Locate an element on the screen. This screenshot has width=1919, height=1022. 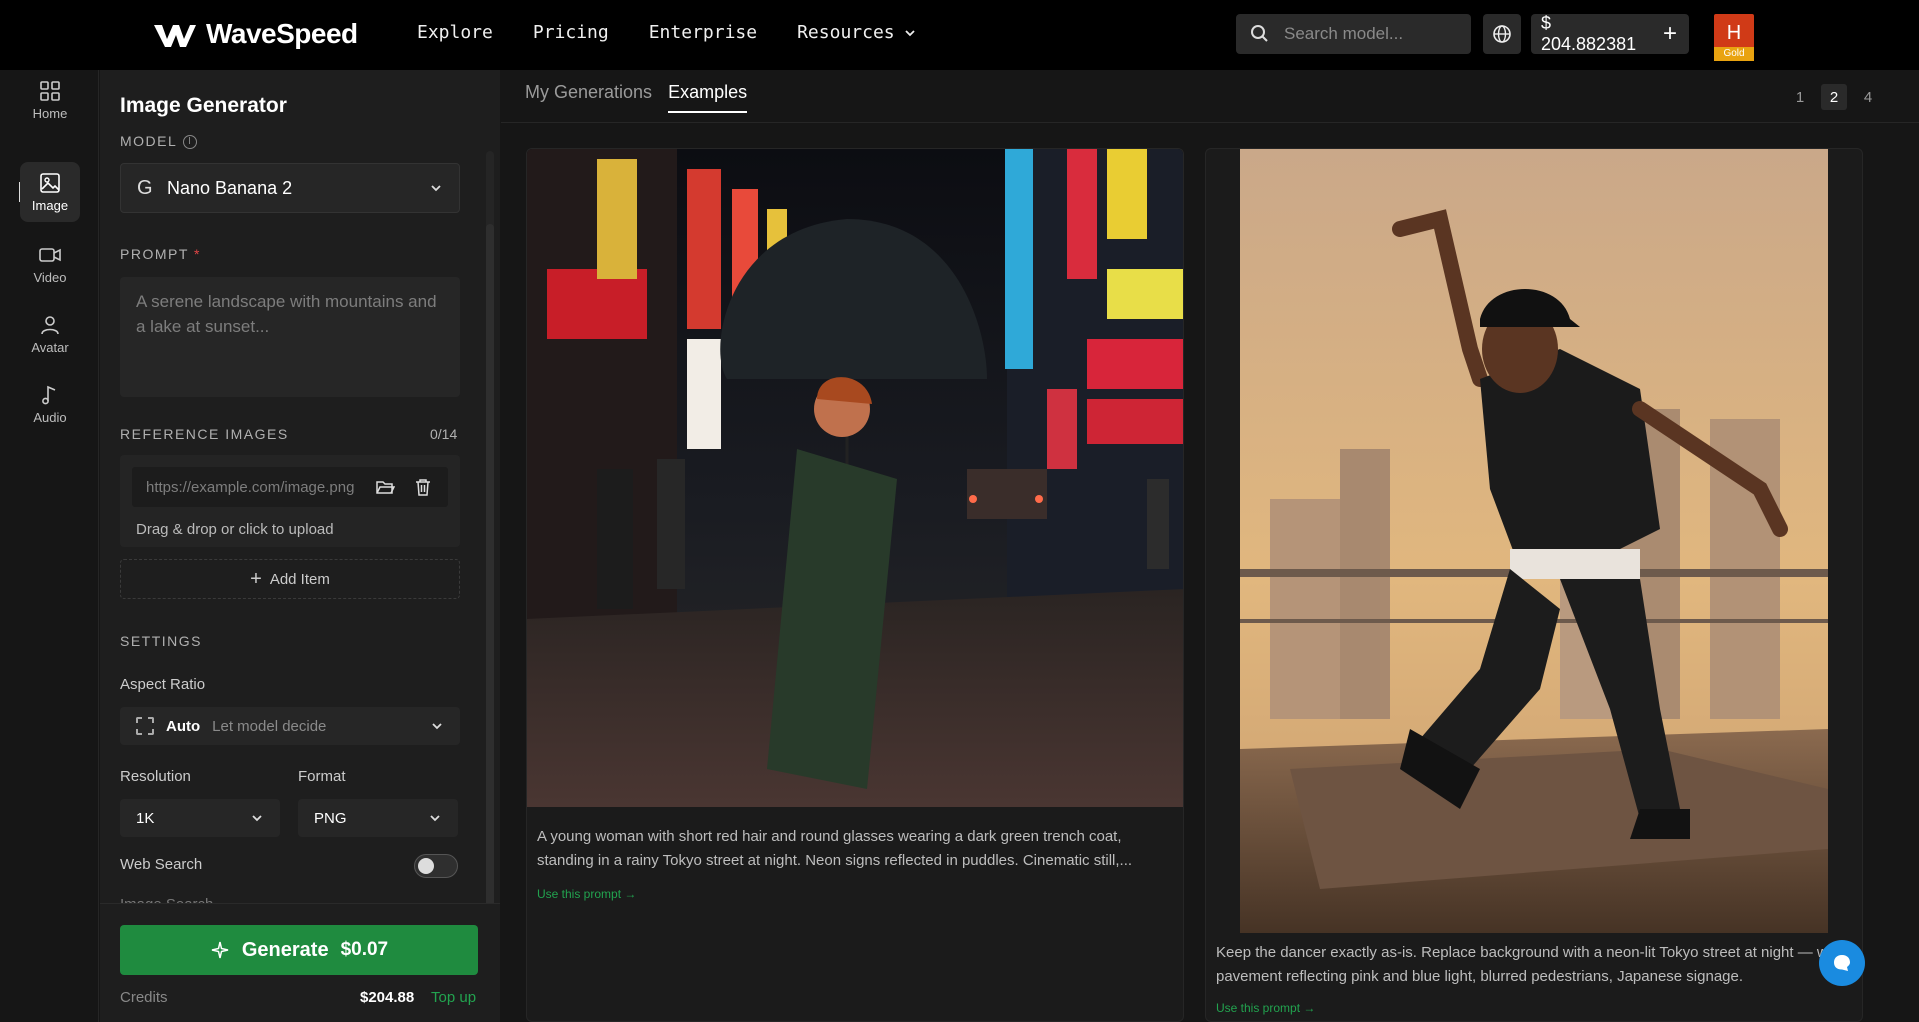
settings-label: SETTINGS is located at coordinates (161, 641).